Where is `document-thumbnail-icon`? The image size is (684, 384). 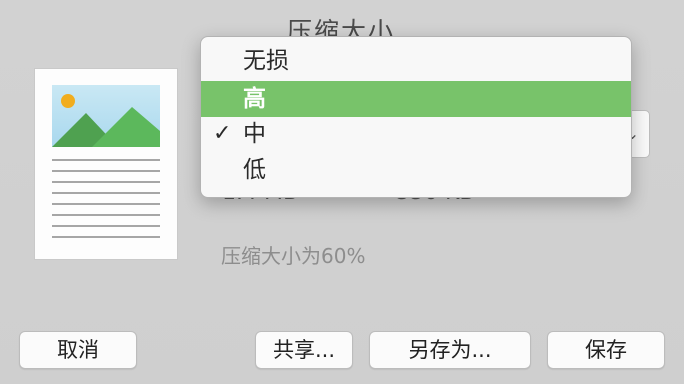
document-thumbnail-icon is located at coordinates (106, 164).